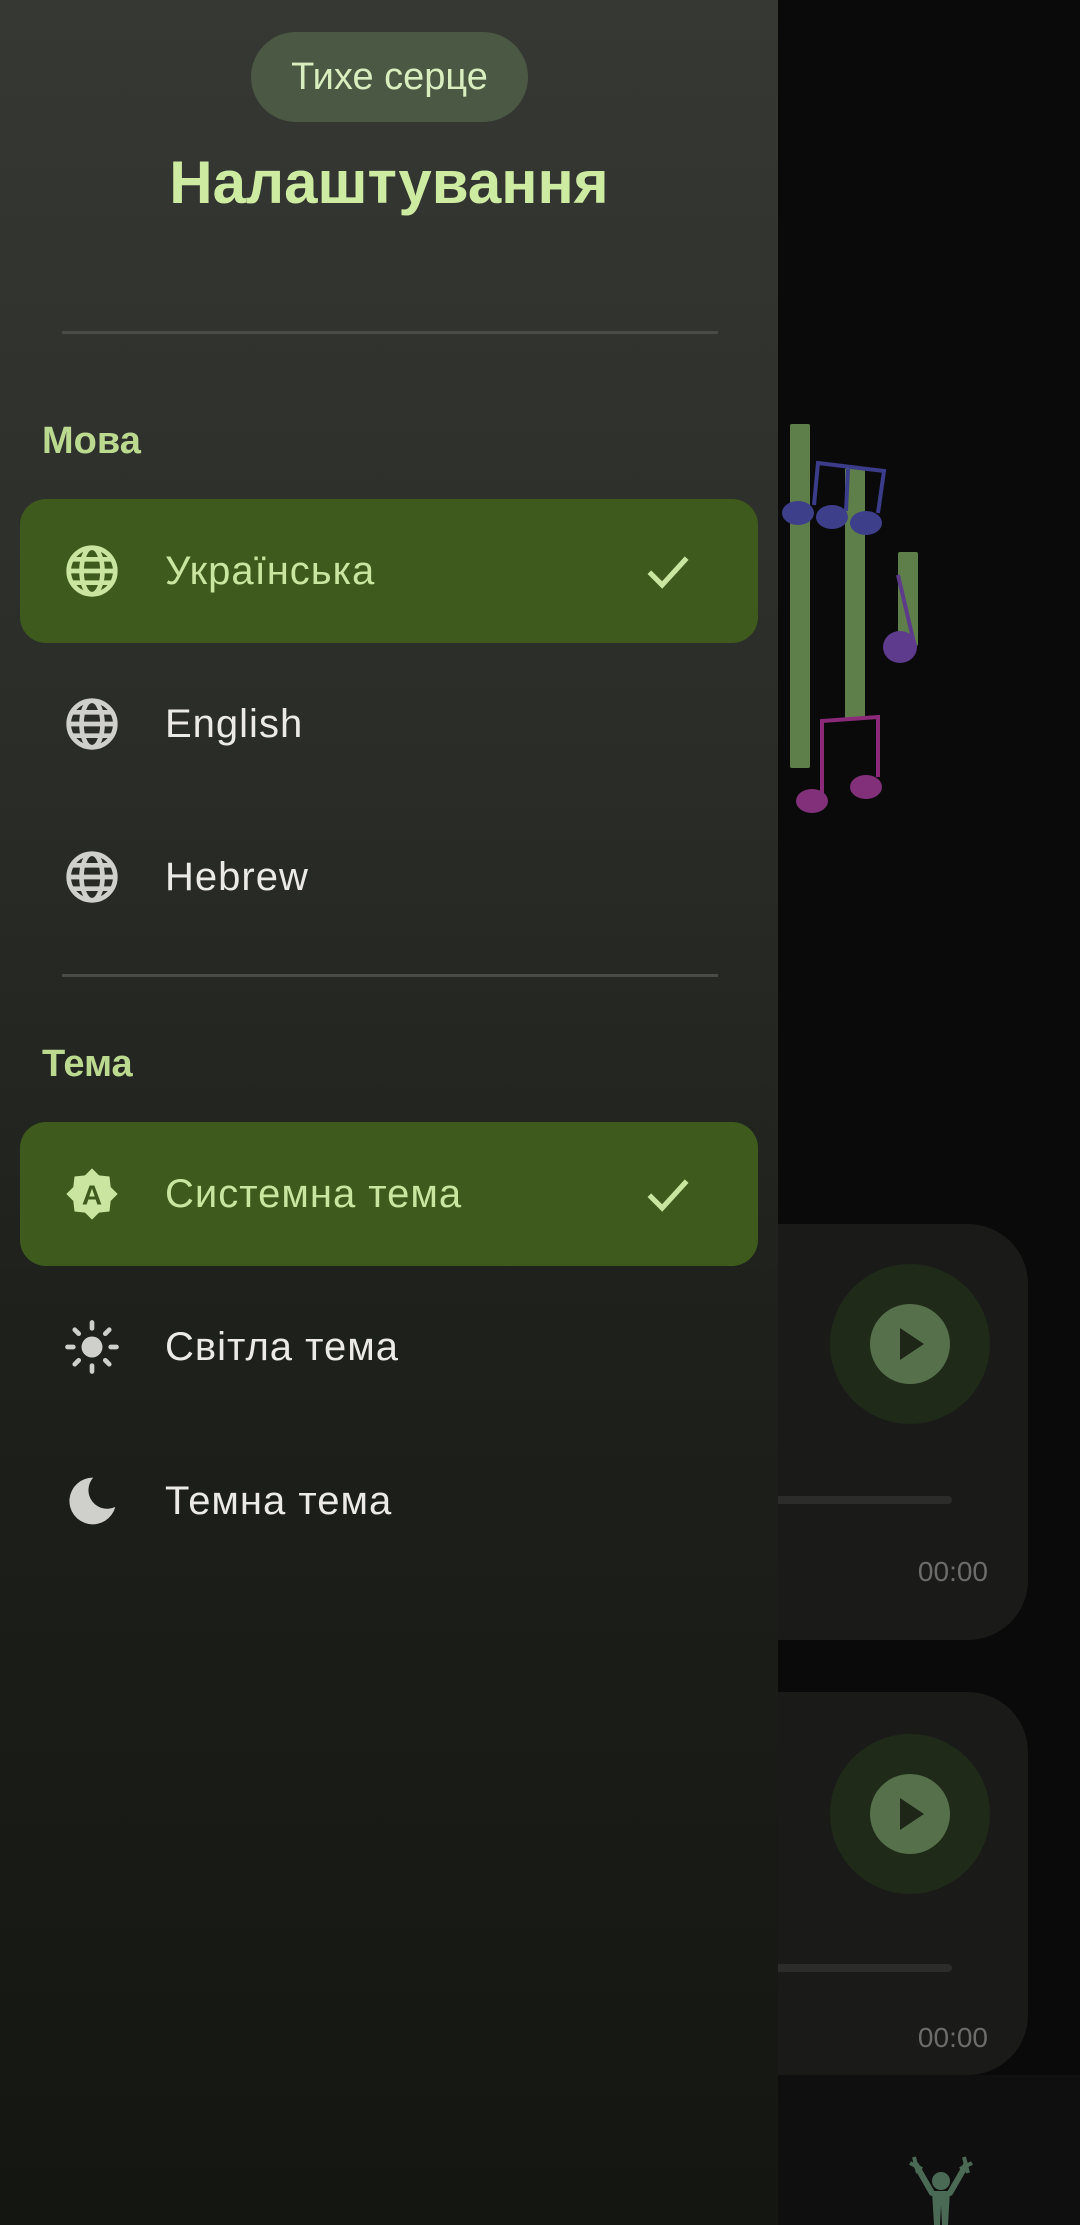 This screenshot has height=2225, width=1080. I want to click on language-item-label: Українська, so click(270, 571).